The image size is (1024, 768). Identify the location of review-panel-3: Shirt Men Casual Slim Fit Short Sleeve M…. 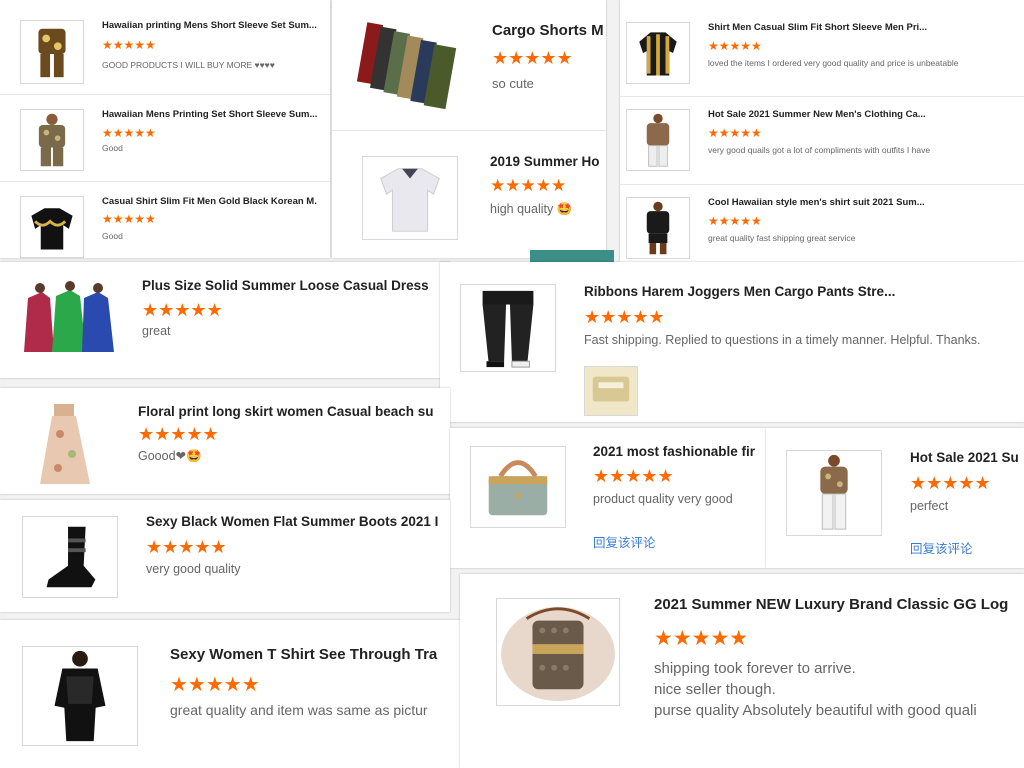
(822, 131).